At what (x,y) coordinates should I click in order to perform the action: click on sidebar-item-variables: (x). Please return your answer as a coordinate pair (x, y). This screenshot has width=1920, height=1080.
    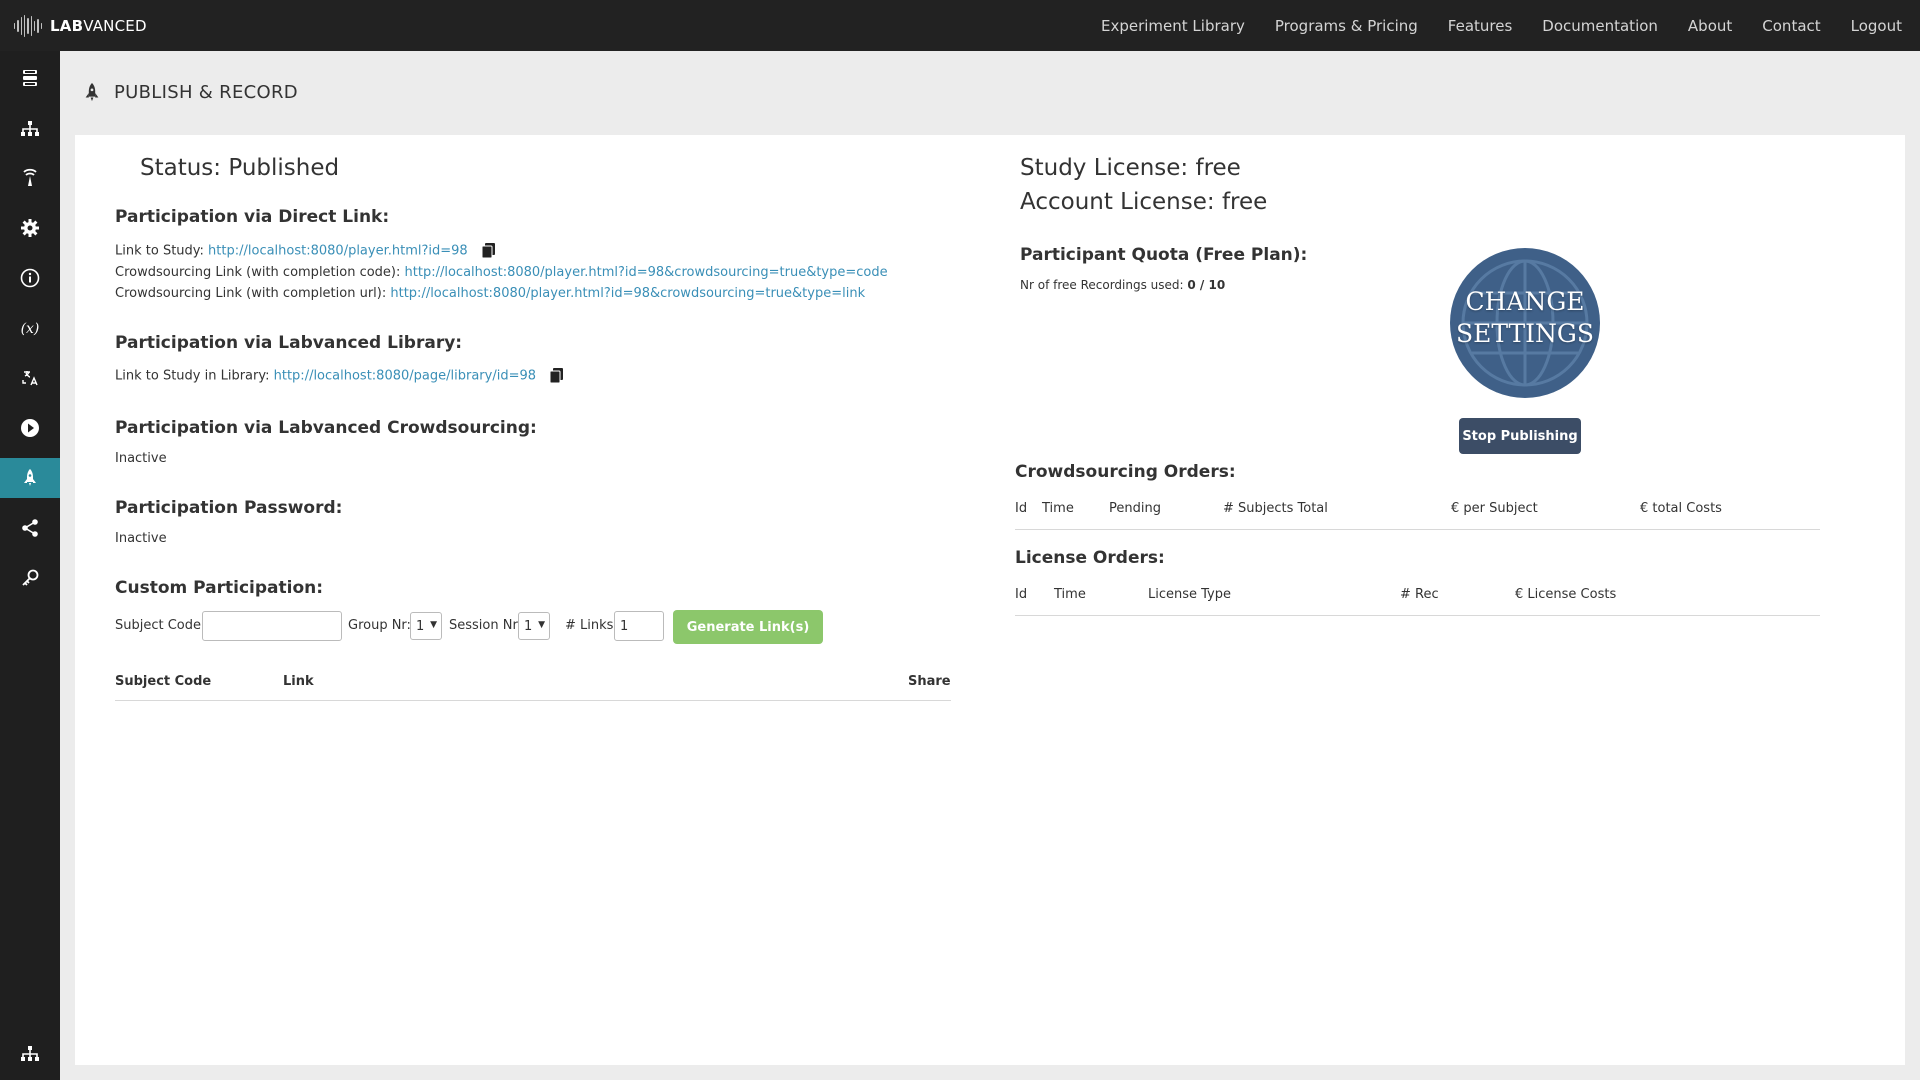
    Looking at the image, I should click on (30, 328).